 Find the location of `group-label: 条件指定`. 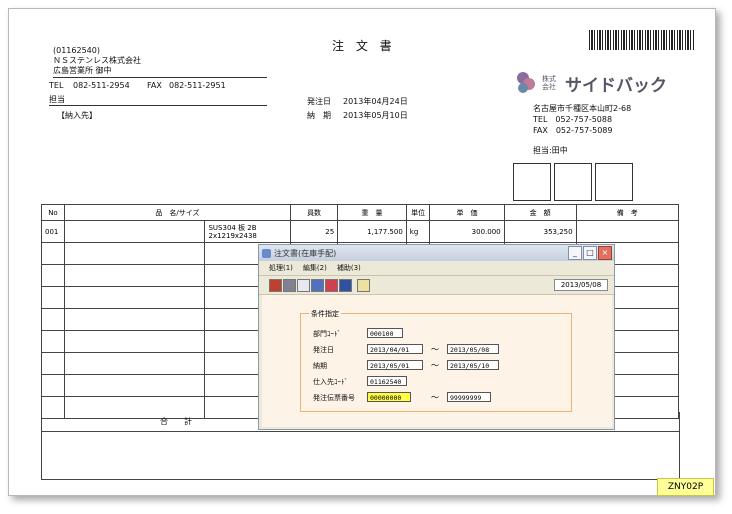

group-label: 条件指定 is located at coordinates (325, 314).